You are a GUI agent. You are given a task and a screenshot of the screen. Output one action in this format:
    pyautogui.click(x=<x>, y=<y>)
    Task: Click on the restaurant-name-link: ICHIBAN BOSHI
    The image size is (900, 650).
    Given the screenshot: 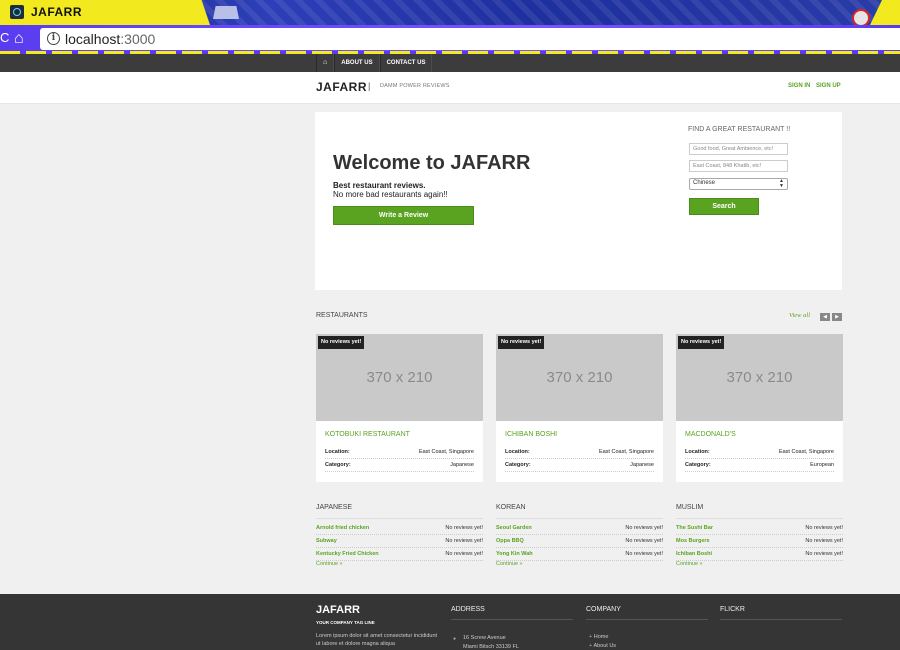 What is the action you would take?
    pyautogui.click(x=531, y=434)
    